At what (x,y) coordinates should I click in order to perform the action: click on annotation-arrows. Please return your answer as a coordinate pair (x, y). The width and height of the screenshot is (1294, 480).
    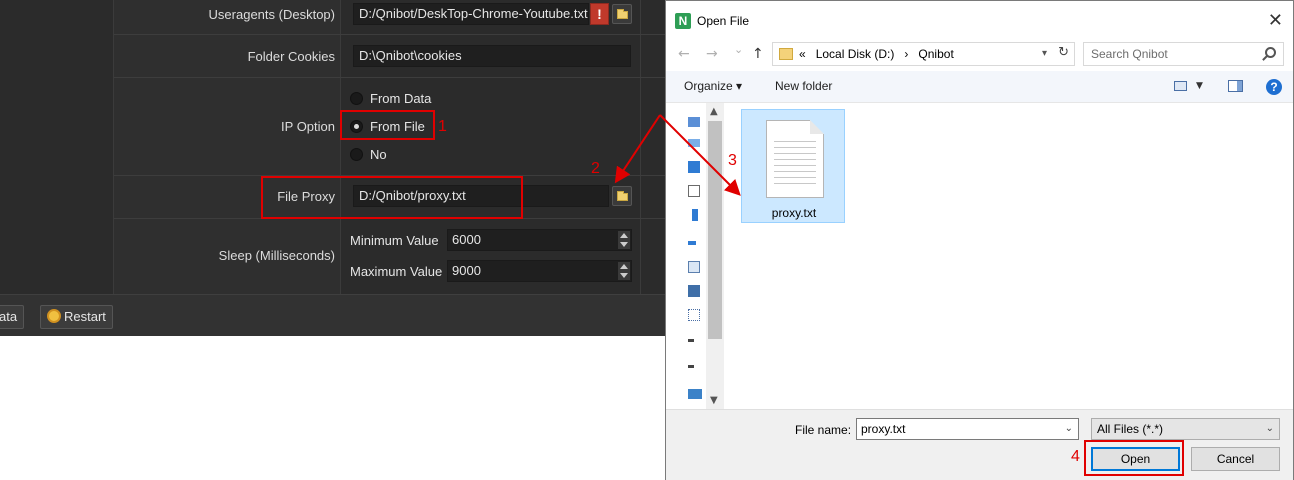
    Looking at the image, I should click on (677, 155).